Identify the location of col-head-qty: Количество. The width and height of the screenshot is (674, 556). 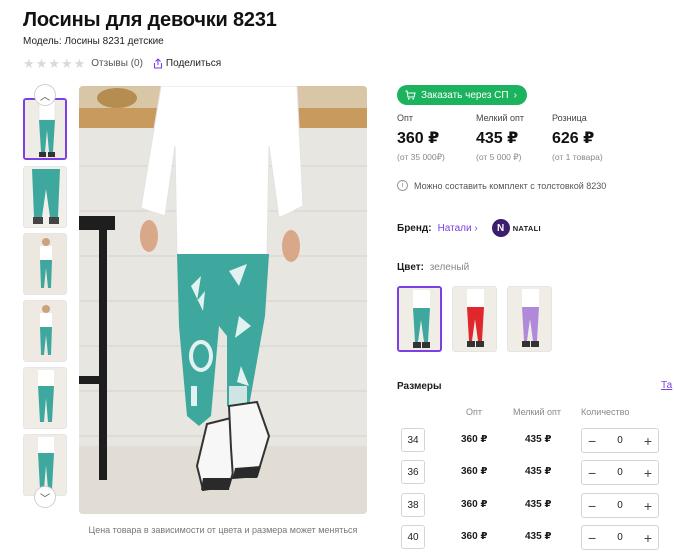
(605, 412).